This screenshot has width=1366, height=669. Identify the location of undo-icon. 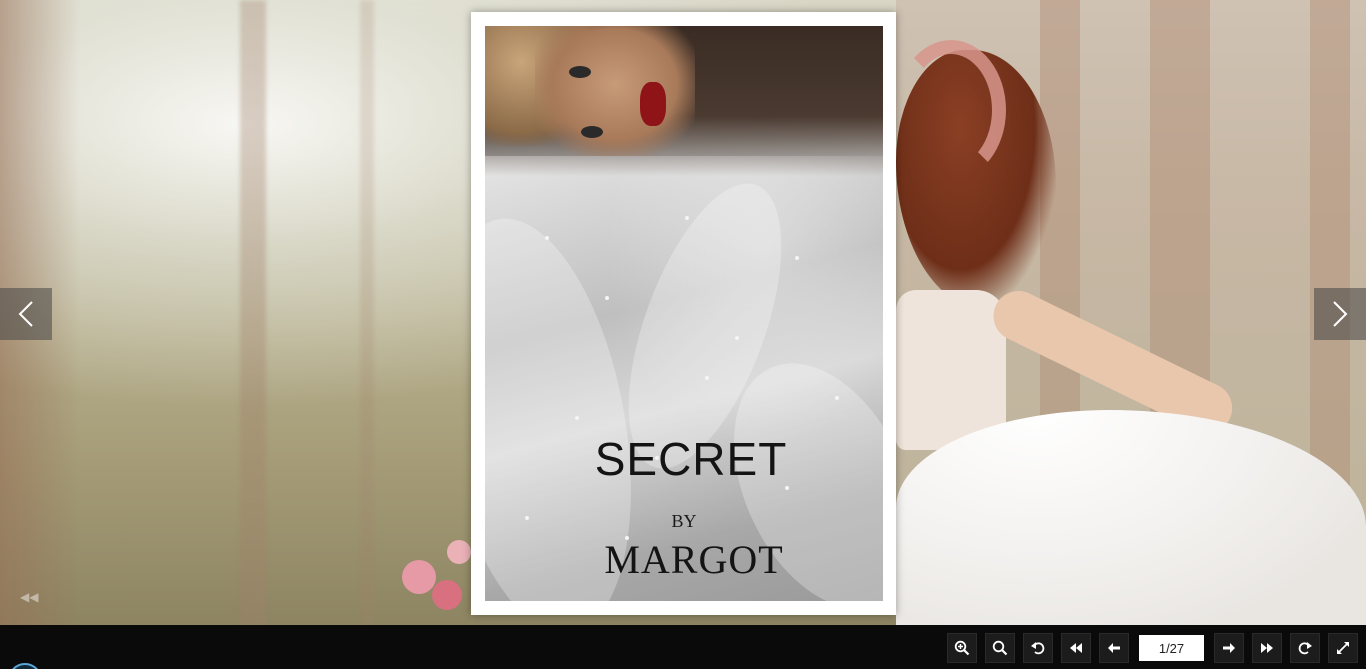
(1038, 648).